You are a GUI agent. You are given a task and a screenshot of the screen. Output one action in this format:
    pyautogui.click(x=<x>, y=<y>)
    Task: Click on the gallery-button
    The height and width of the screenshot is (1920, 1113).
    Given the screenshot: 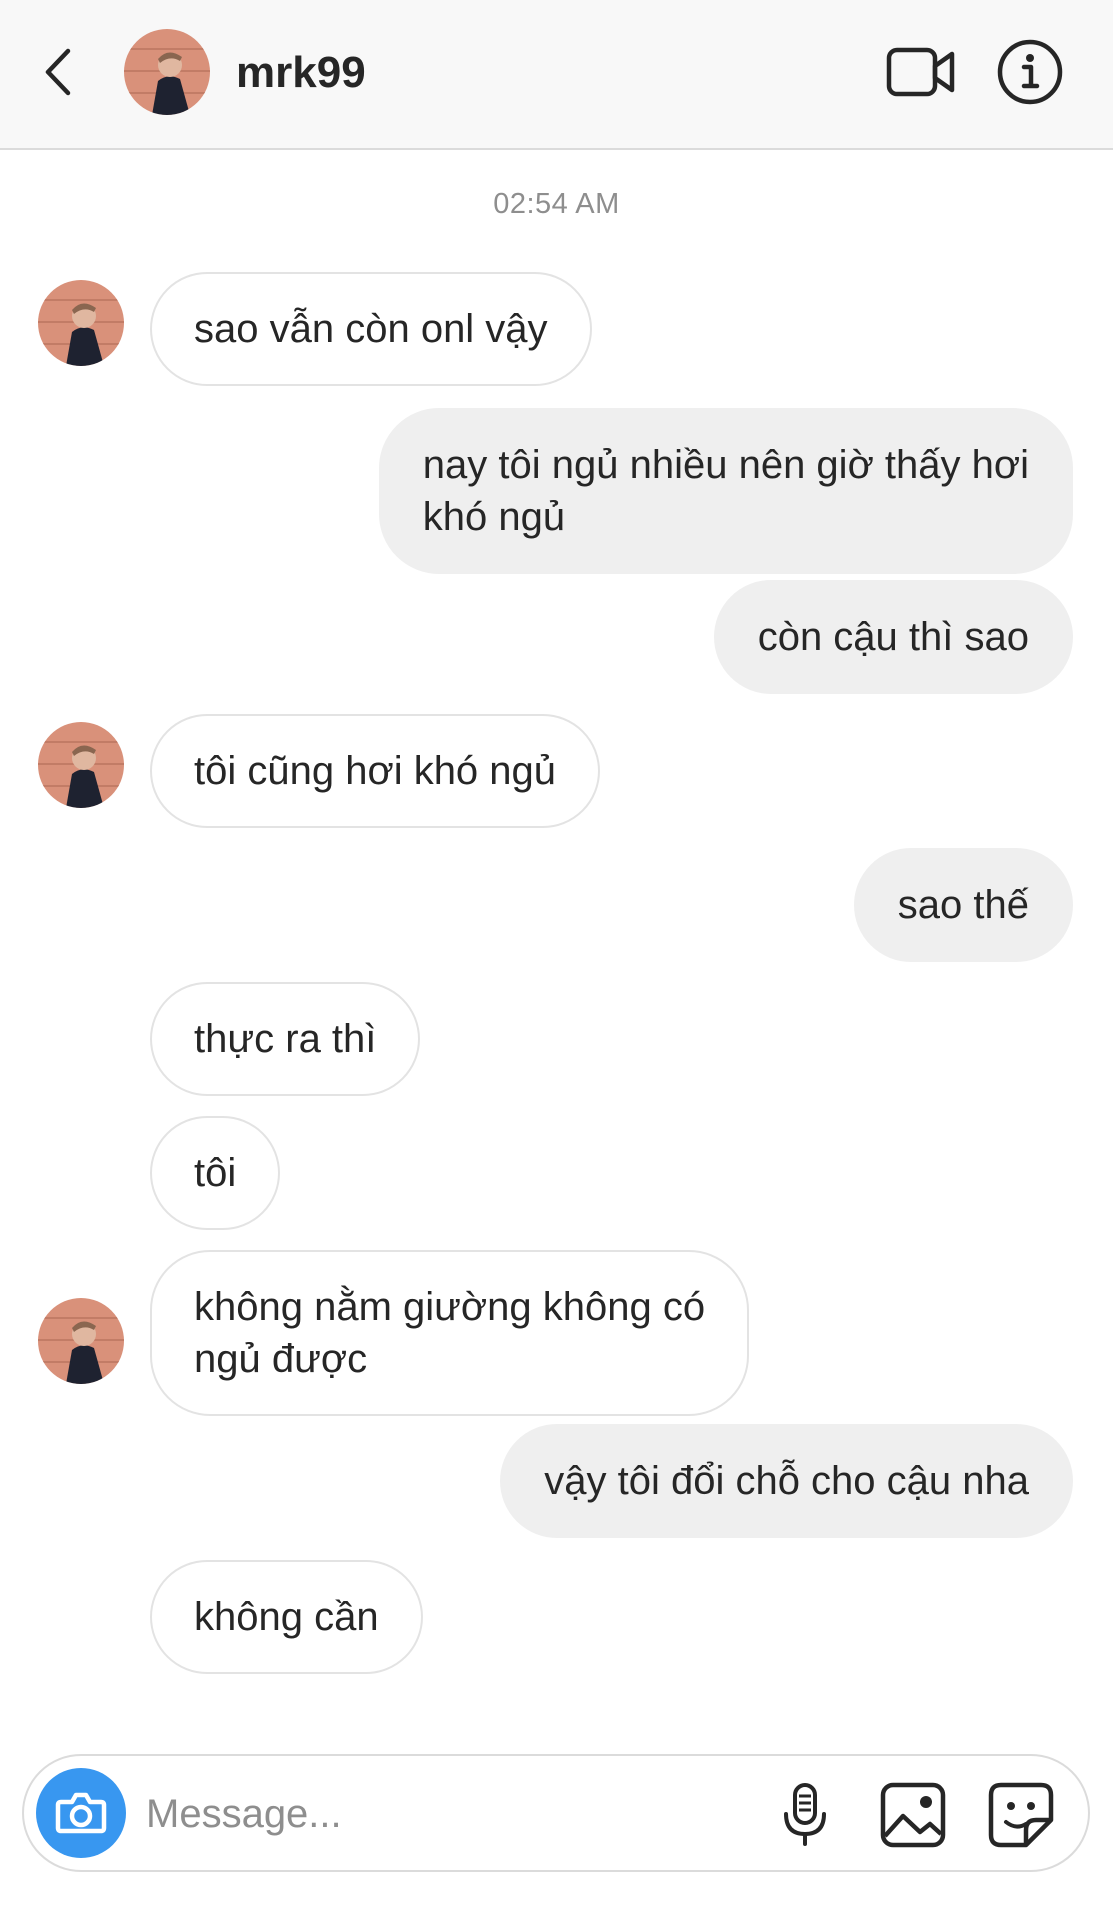 What is the action you would take?
    pyautogui.click(x=913, y=1815)
    